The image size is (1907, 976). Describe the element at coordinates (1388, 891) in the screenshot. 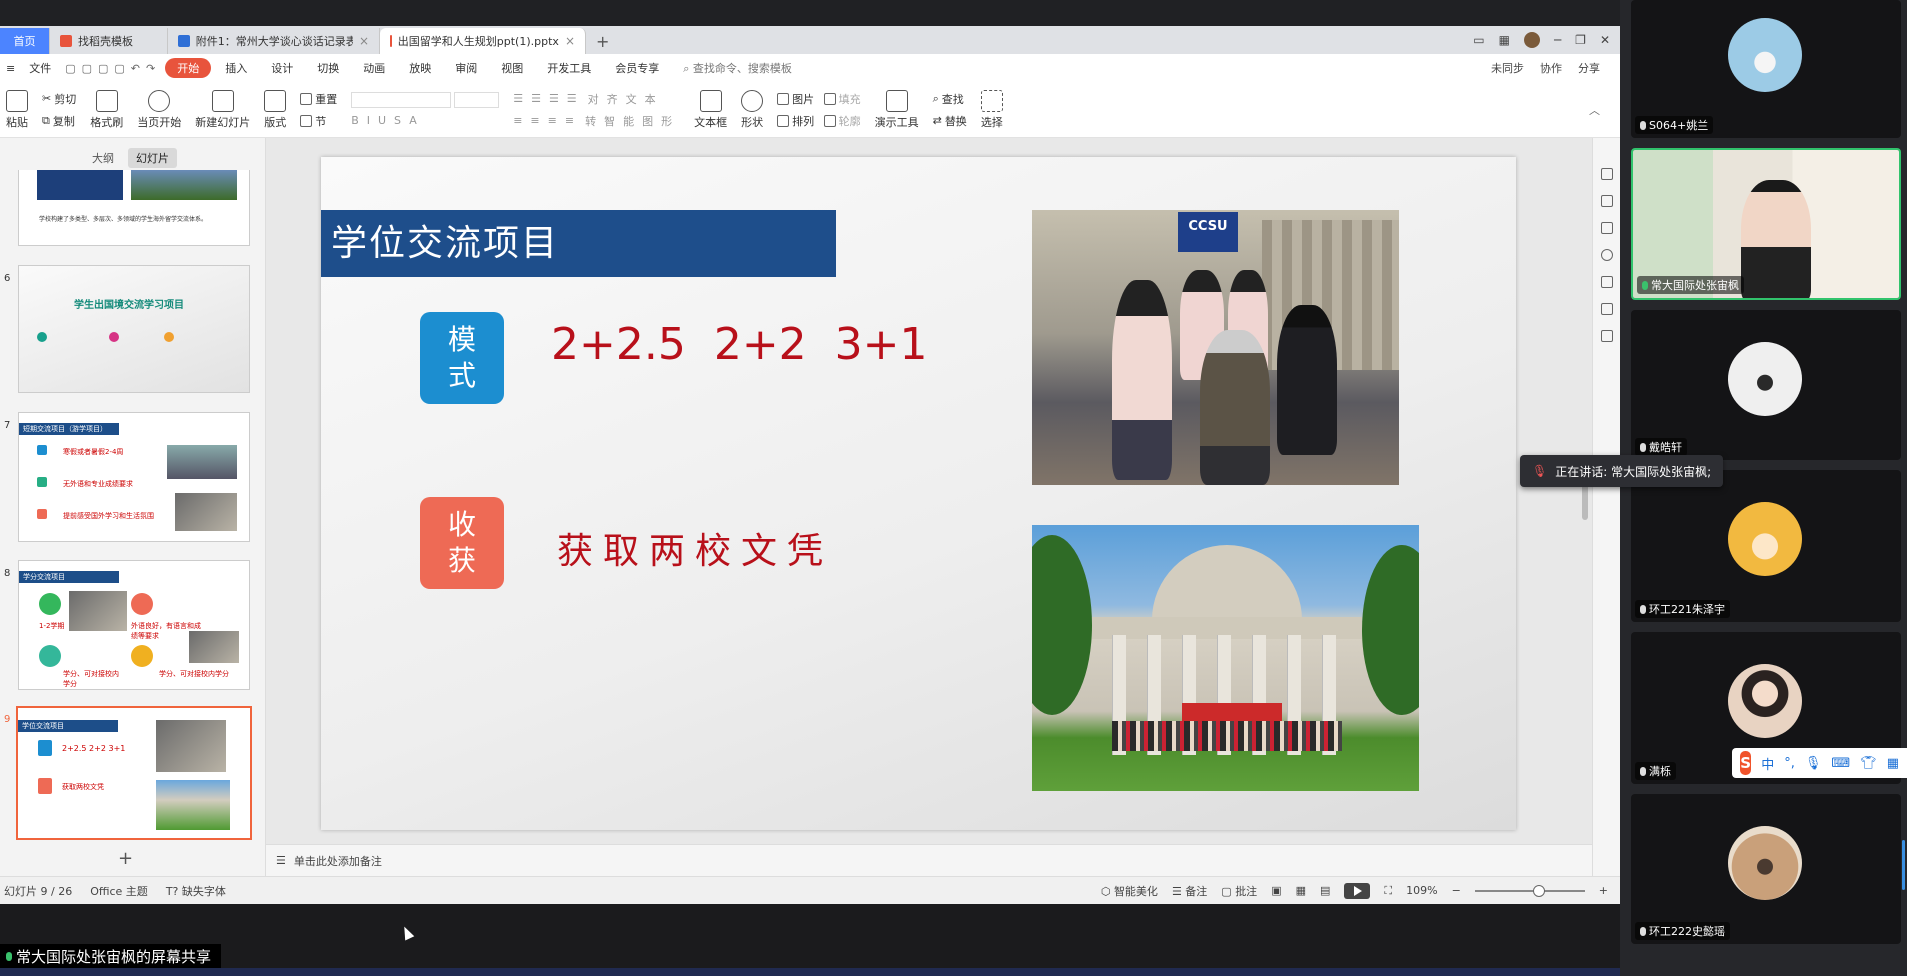

I see `fit-window-icon: ⛶` at that location.